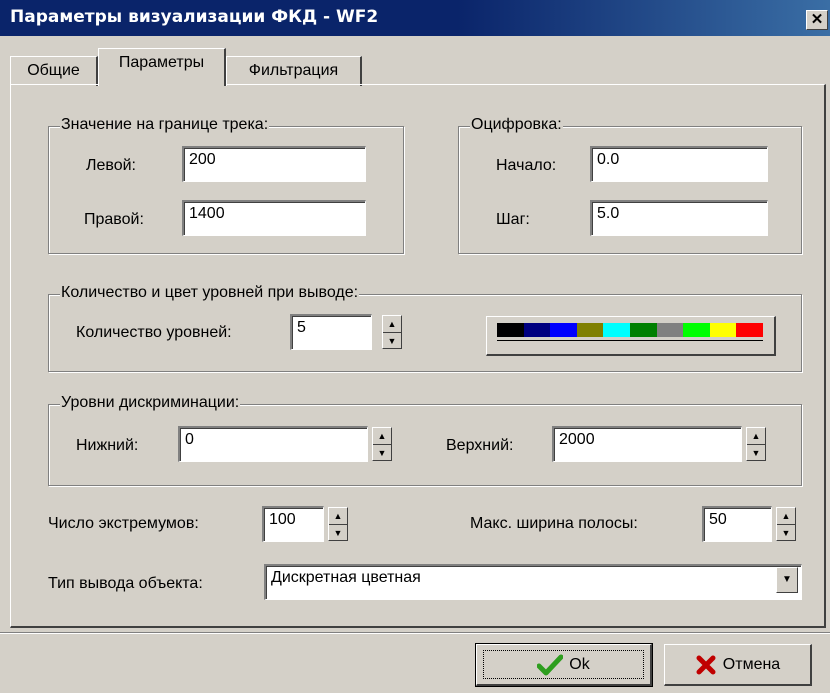 The width and height of the screenshot is (830, 693). I want to click on close-icon: ✕, so click(817, 19).